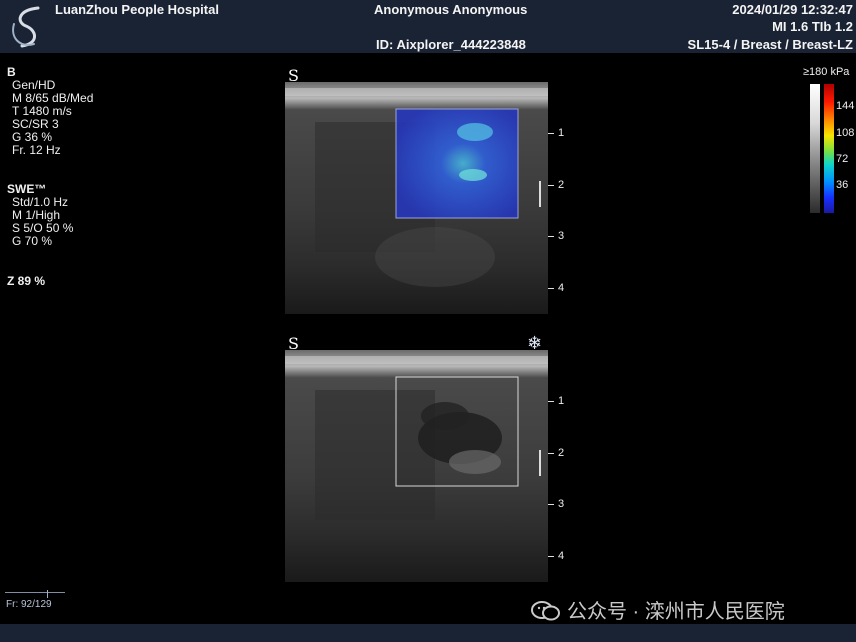 The image size is (856, 642). What do you see at coordinates (676, 612) in the screenshot?
I see `watermark-text: 公众号 · 滦州市人民医院` at bounding box center [676, 612].